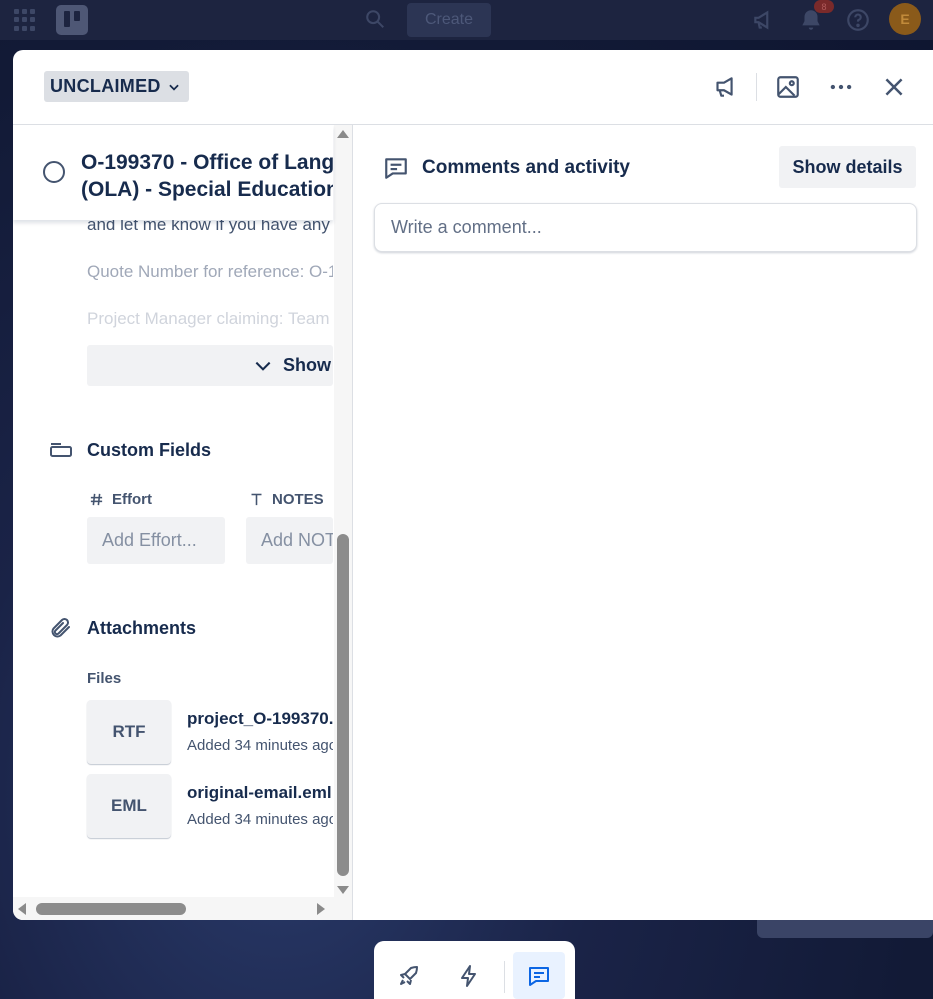  What do you see at coordinates (788, 87) in the screenshot?
I see `image-cover-icon` at bounding box center [788, 87].